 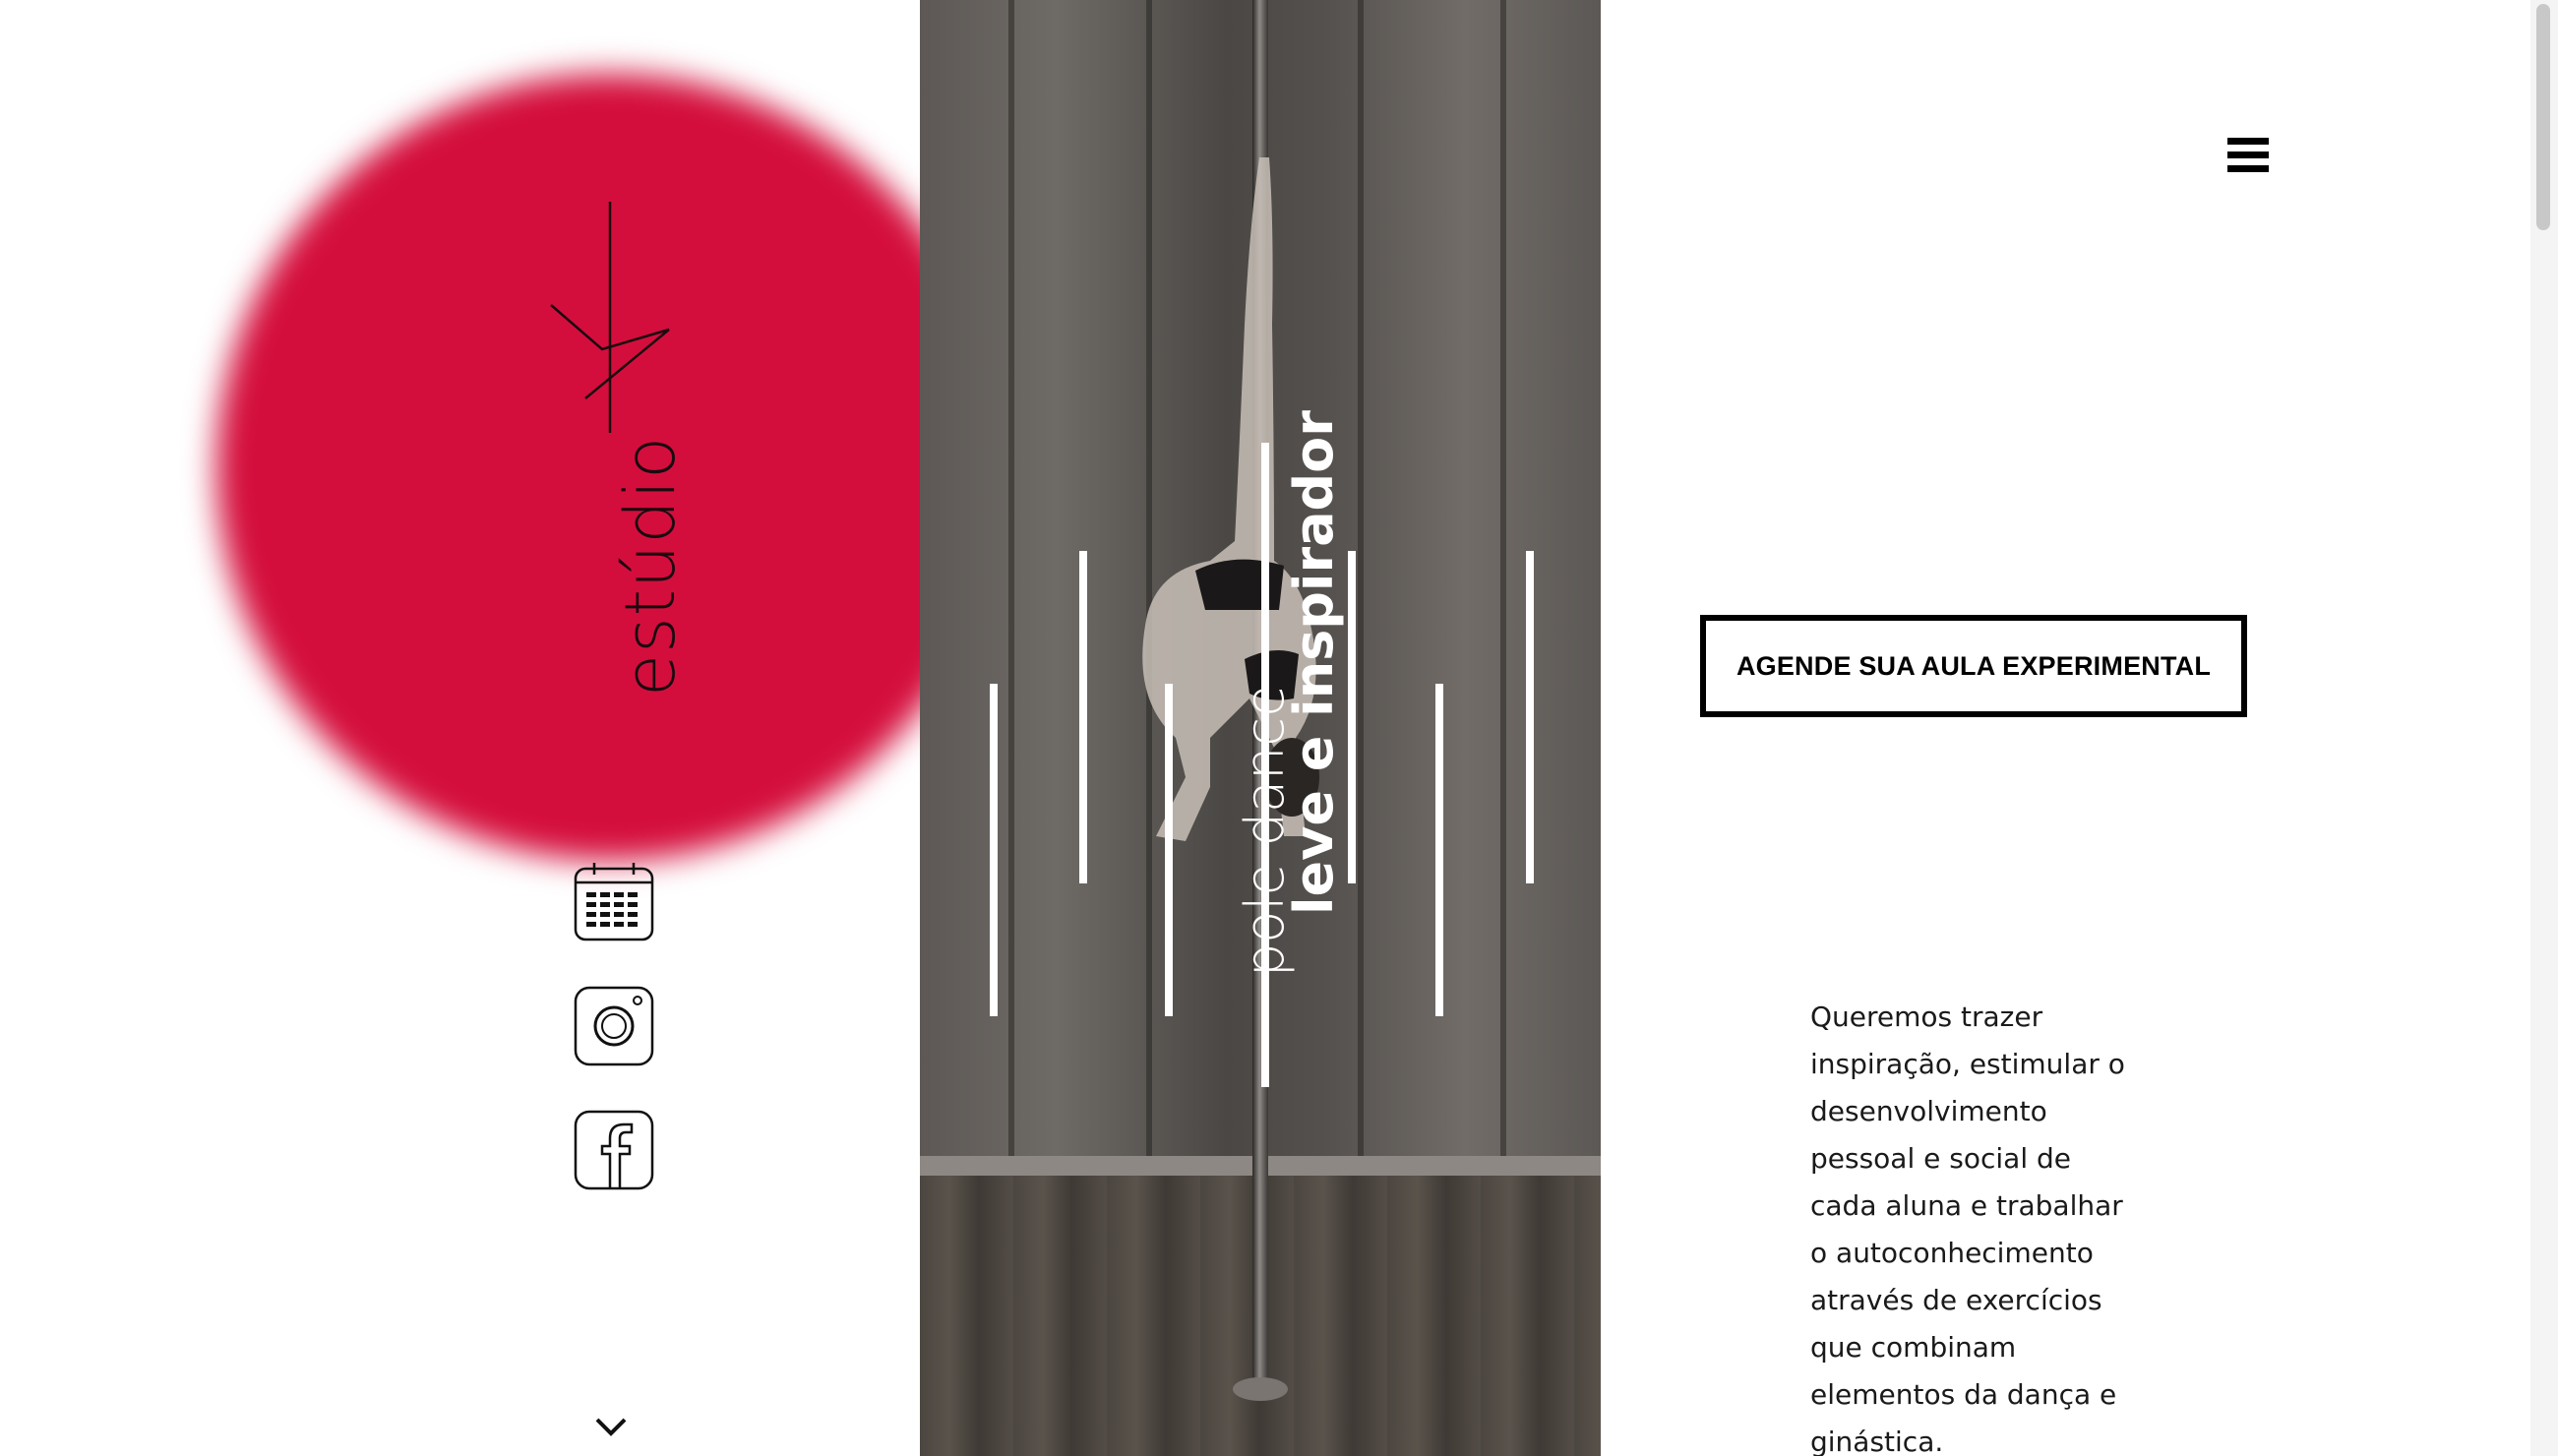 I want to click on side-icon-bar, so click(x=616, y=1047).